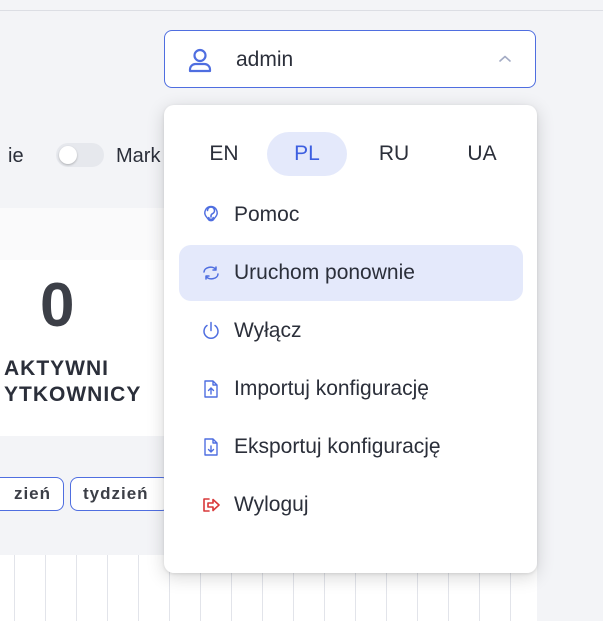  Describe the element at coordinates (351, 215) in the screenshot. I see `menu-item-help: Pomoc` at that location.